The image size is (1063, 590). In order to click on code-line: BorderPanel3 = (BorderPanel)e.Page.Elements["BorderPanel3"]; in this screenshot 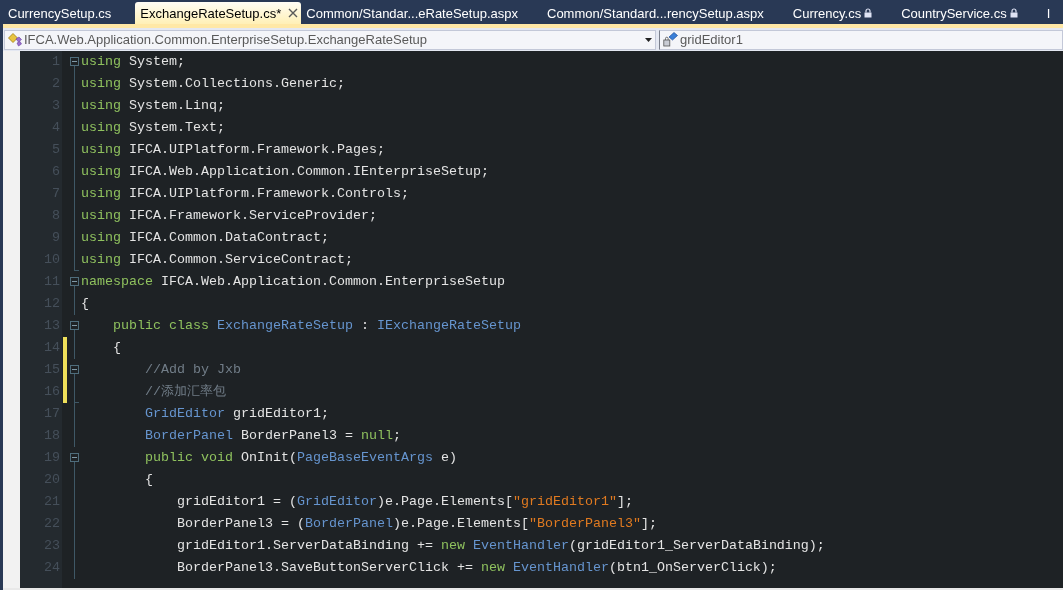, I will do `click(417, 523)`.